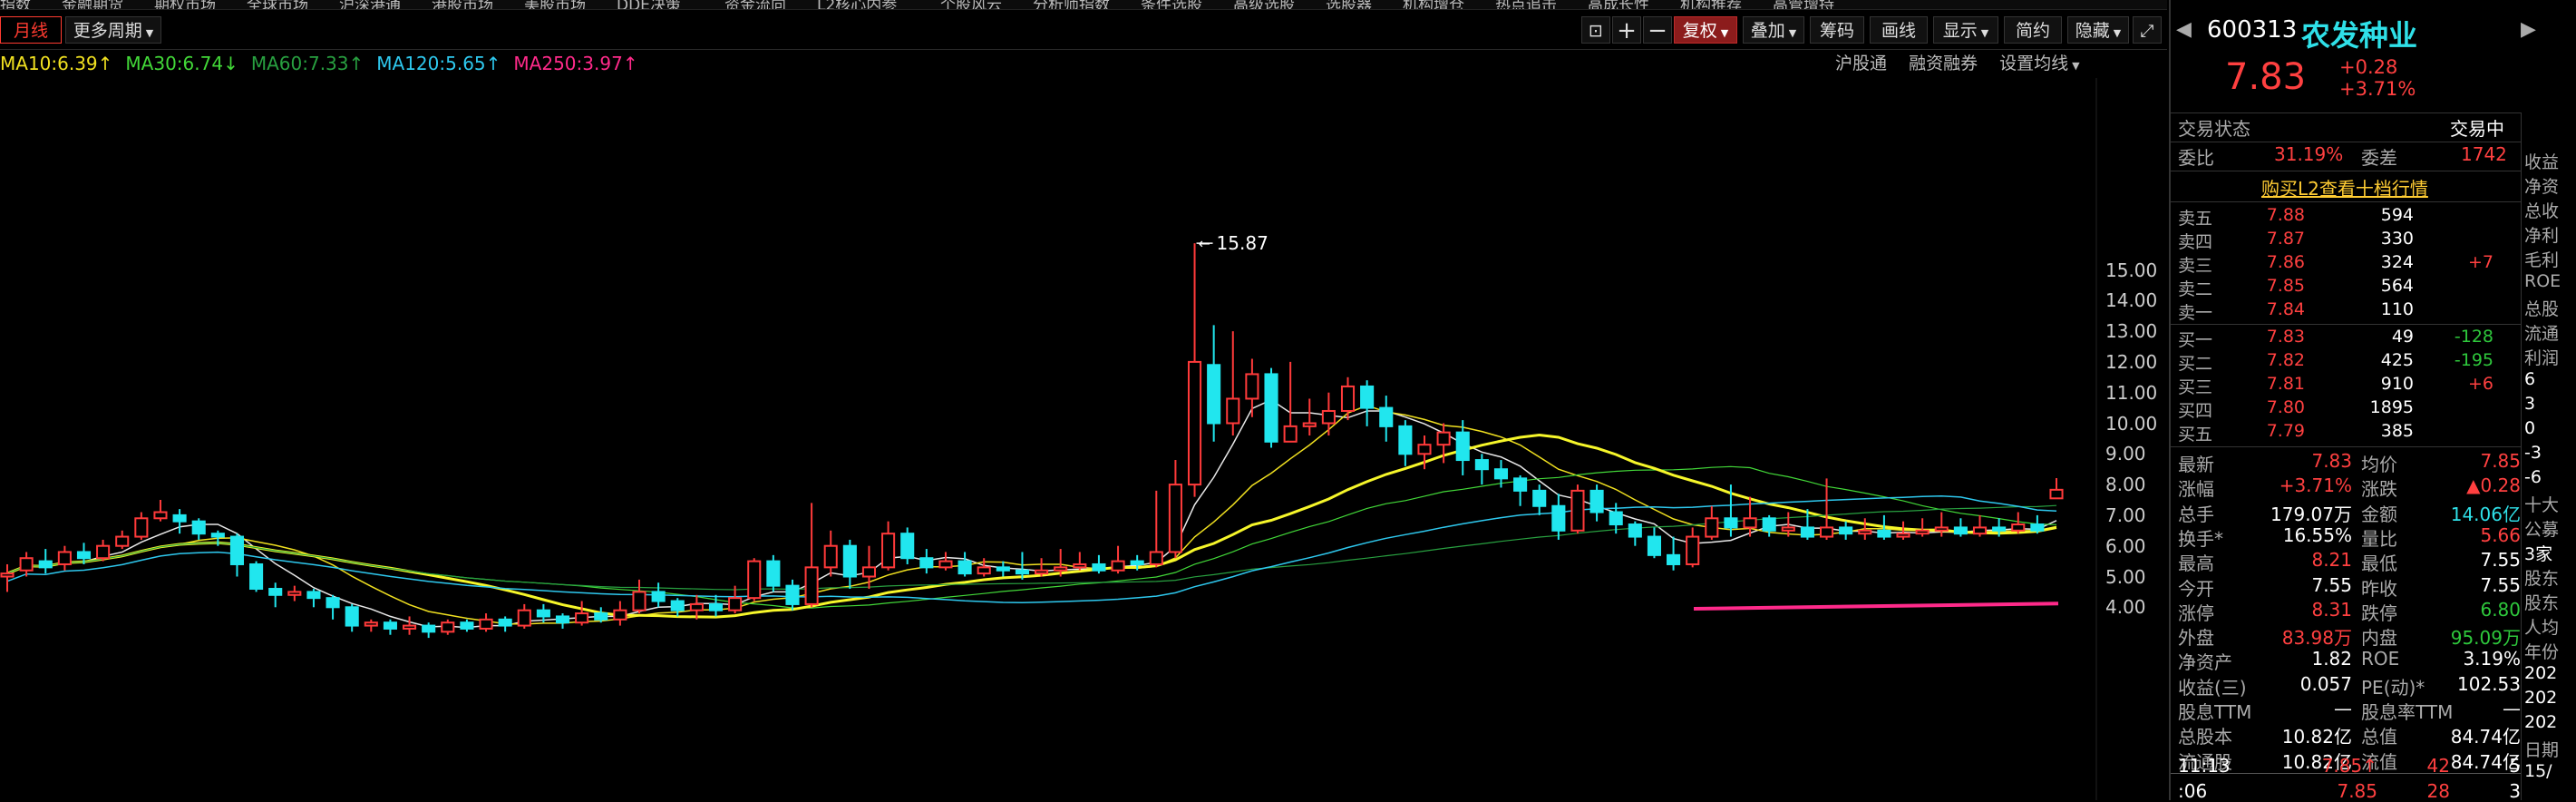 The height and width of the screenshot is (802, 2576). I want to click on simple-button: 简约, so click(2033, 30).